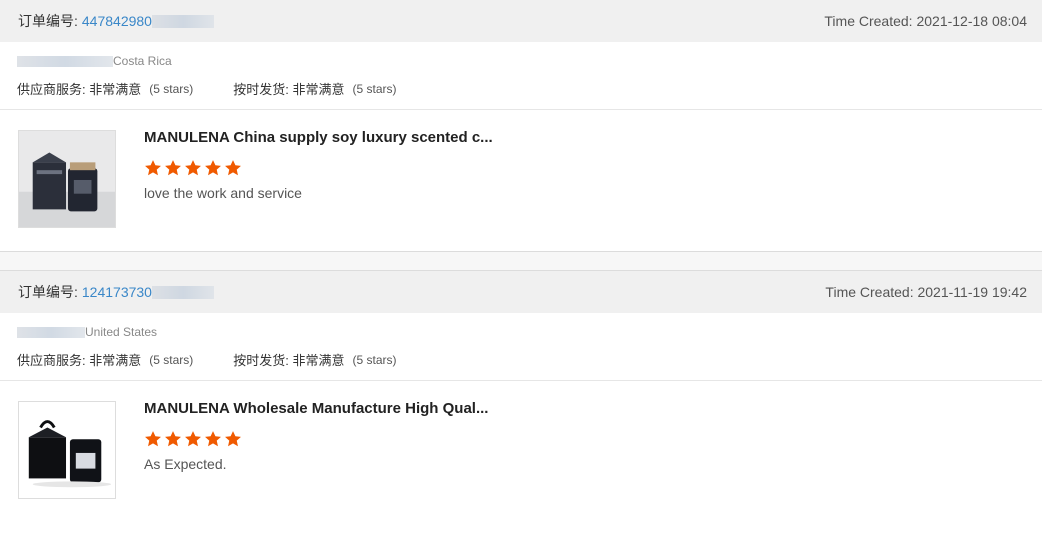  I want to click on review-comment: As Expected., so click(185, 464).